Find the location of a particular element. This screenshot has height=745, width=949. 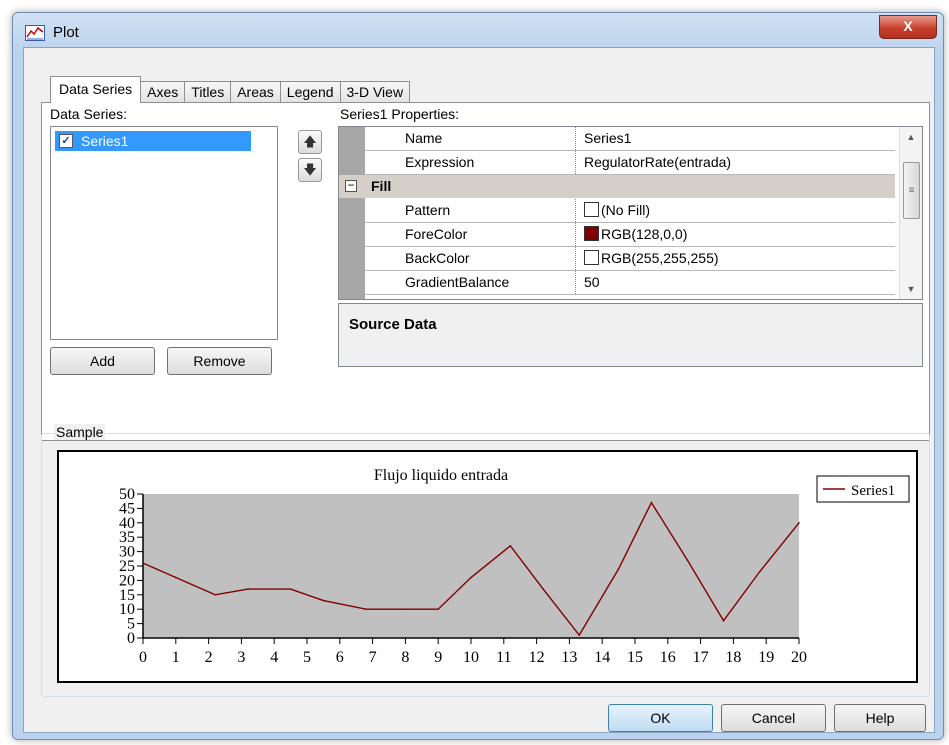

property-row-gradientbalance: GradientBalance 50 is located at coordinates (630, 283).